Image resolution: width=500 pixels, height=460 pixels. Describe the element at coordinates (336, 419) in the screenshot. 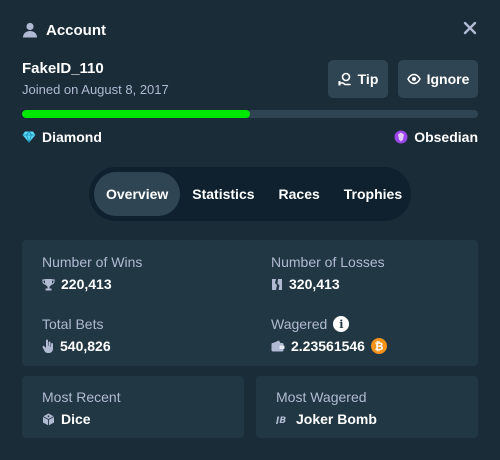

I see `most-wagered-value: Joker Bomb` at that location.